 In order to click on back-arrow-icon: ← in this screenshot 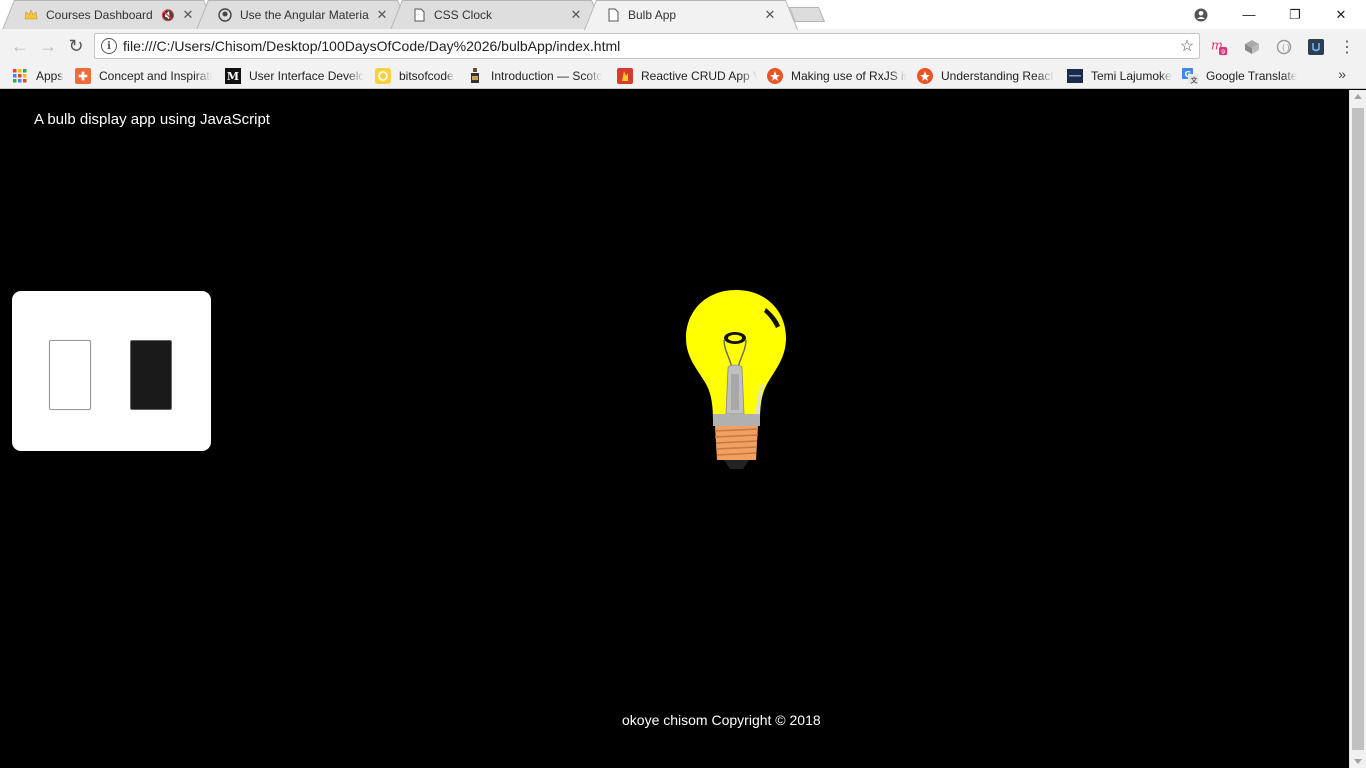, I will do `click(20, 46)`.